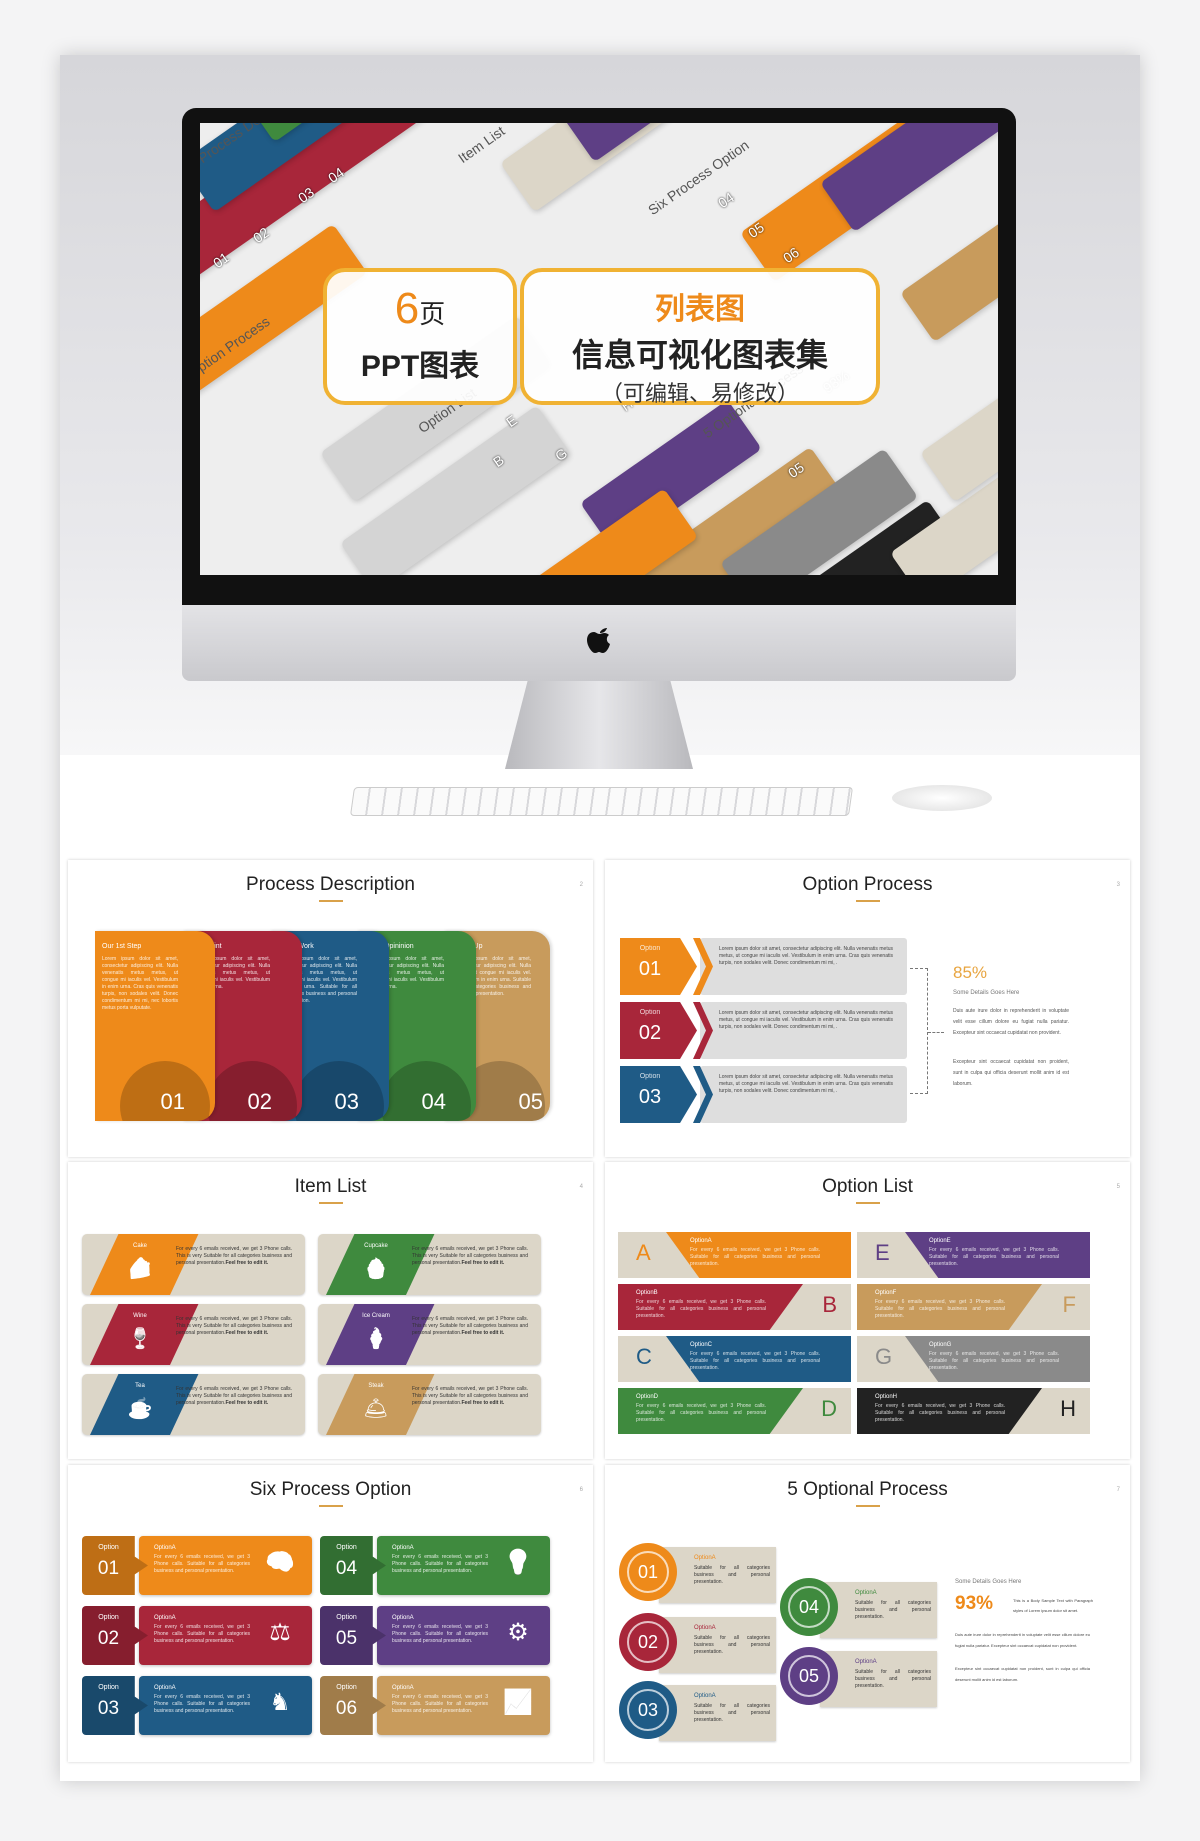 This screenshot has width=1200, height=1841. Describe the element at coordinates (701, 1241) in the screenshot. I see `option-name: OptionA` at that location.